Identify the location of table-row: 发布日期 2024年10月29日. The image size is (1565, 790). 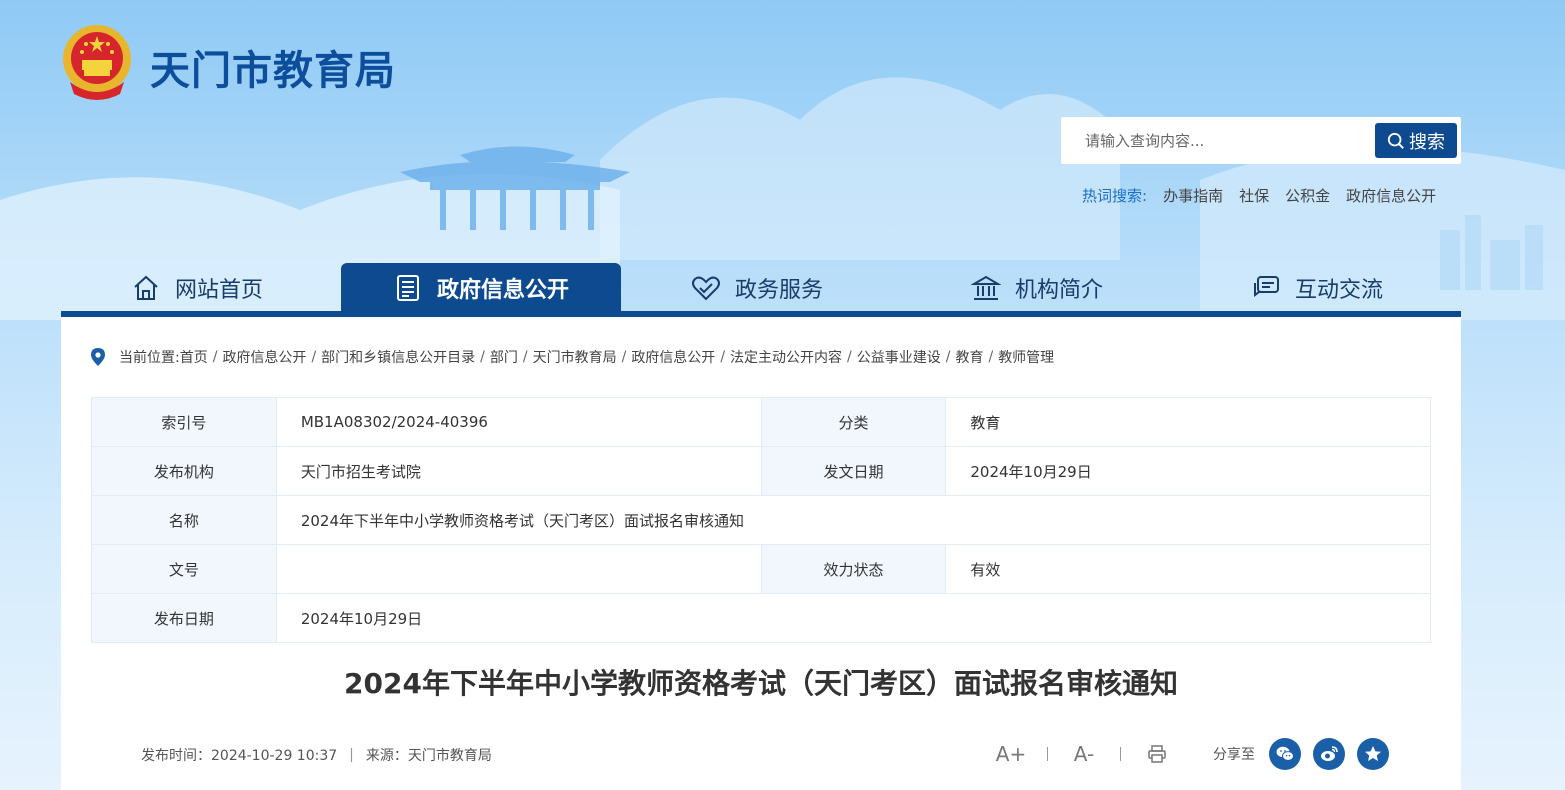
(761, 618).